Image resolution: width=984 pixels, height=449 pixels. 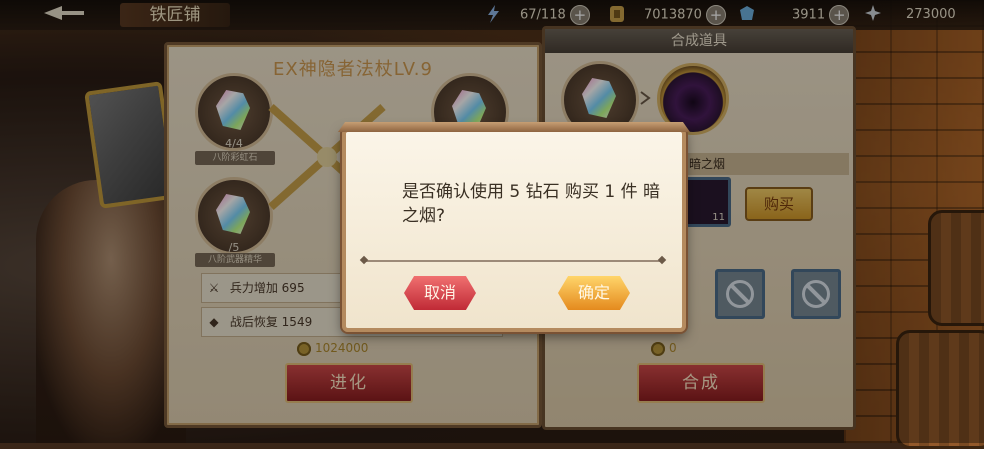 What do you see at coordinates (531, 204) in the screenshot?
I see `dialog-message: 是否确认使用 5 钻石 购买 1 件 暗之烟?` at bounding box center [531, 204].